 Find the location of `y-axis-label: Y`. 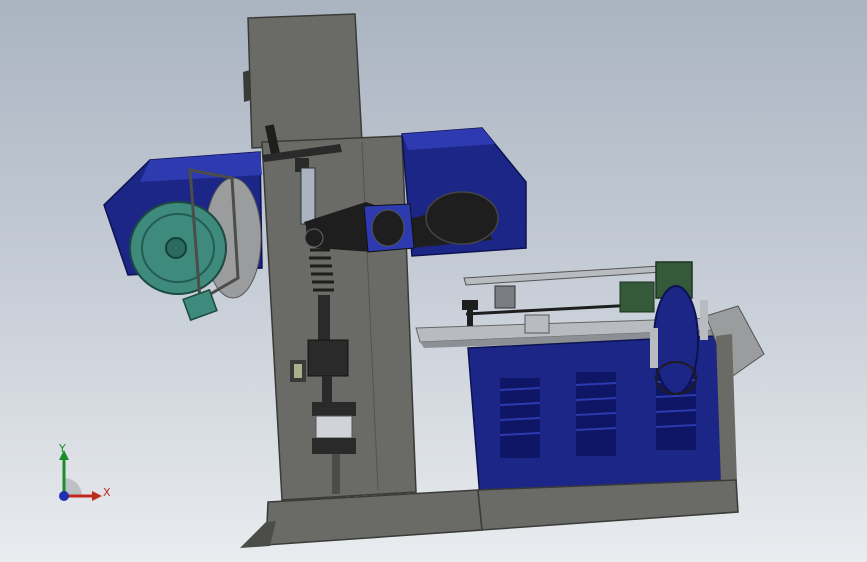

y-axis-label: Y is located at coordinates (62, 448).